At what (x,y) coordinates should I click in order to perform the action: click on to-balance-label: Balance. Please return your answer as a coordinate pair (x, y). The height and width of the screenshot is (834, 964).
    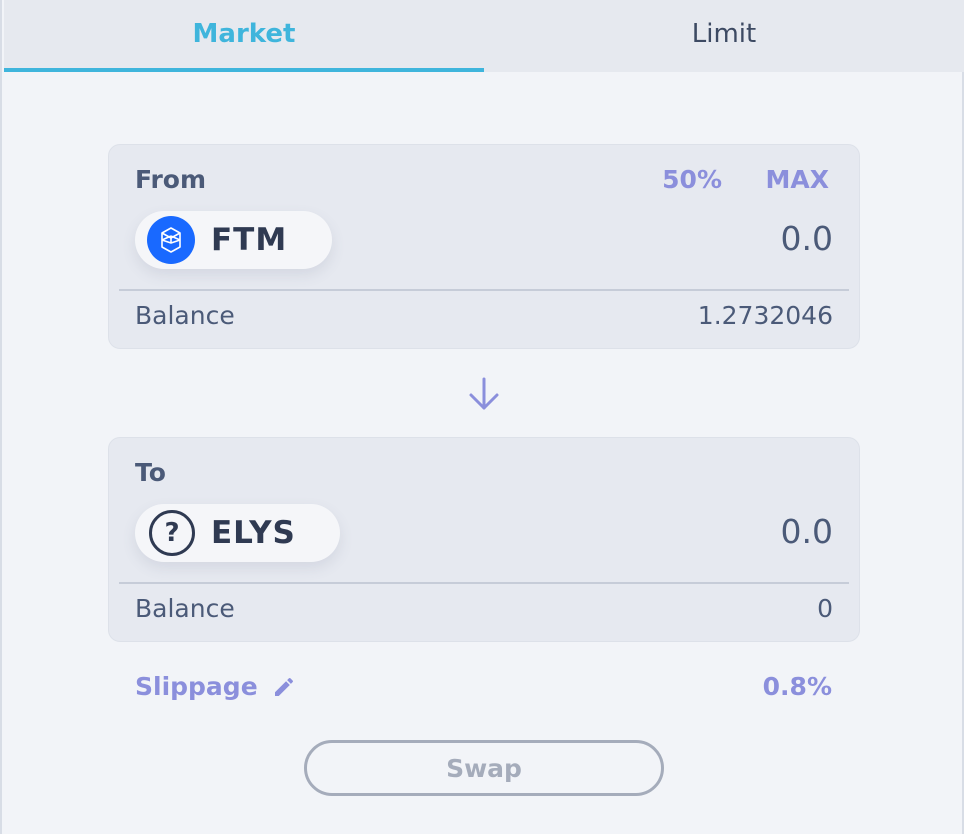
    Looking at the image, I should click on (185, 608).